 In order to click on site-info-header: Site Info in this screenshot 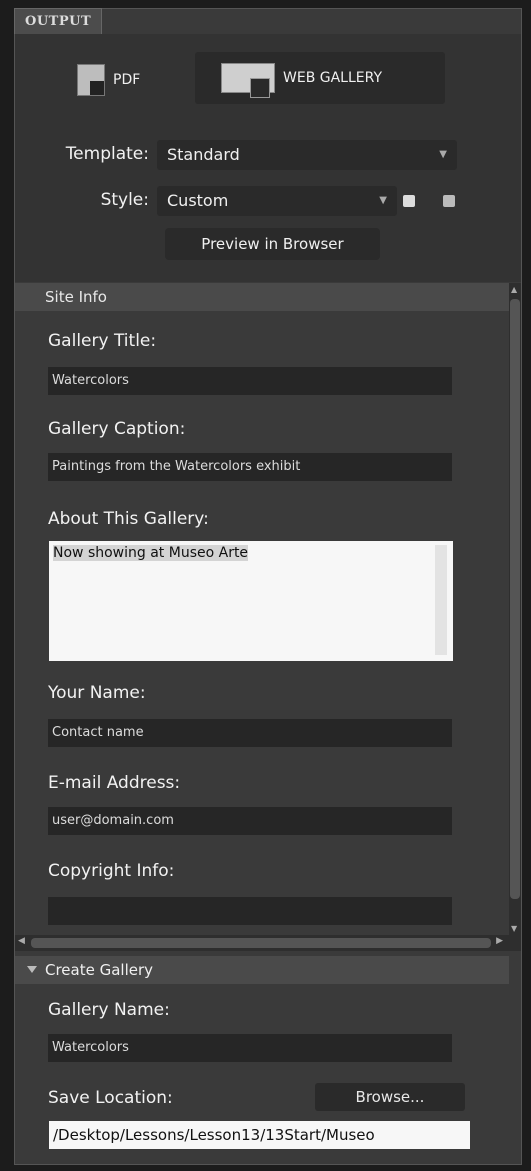, I will do `click(262, 297)`.